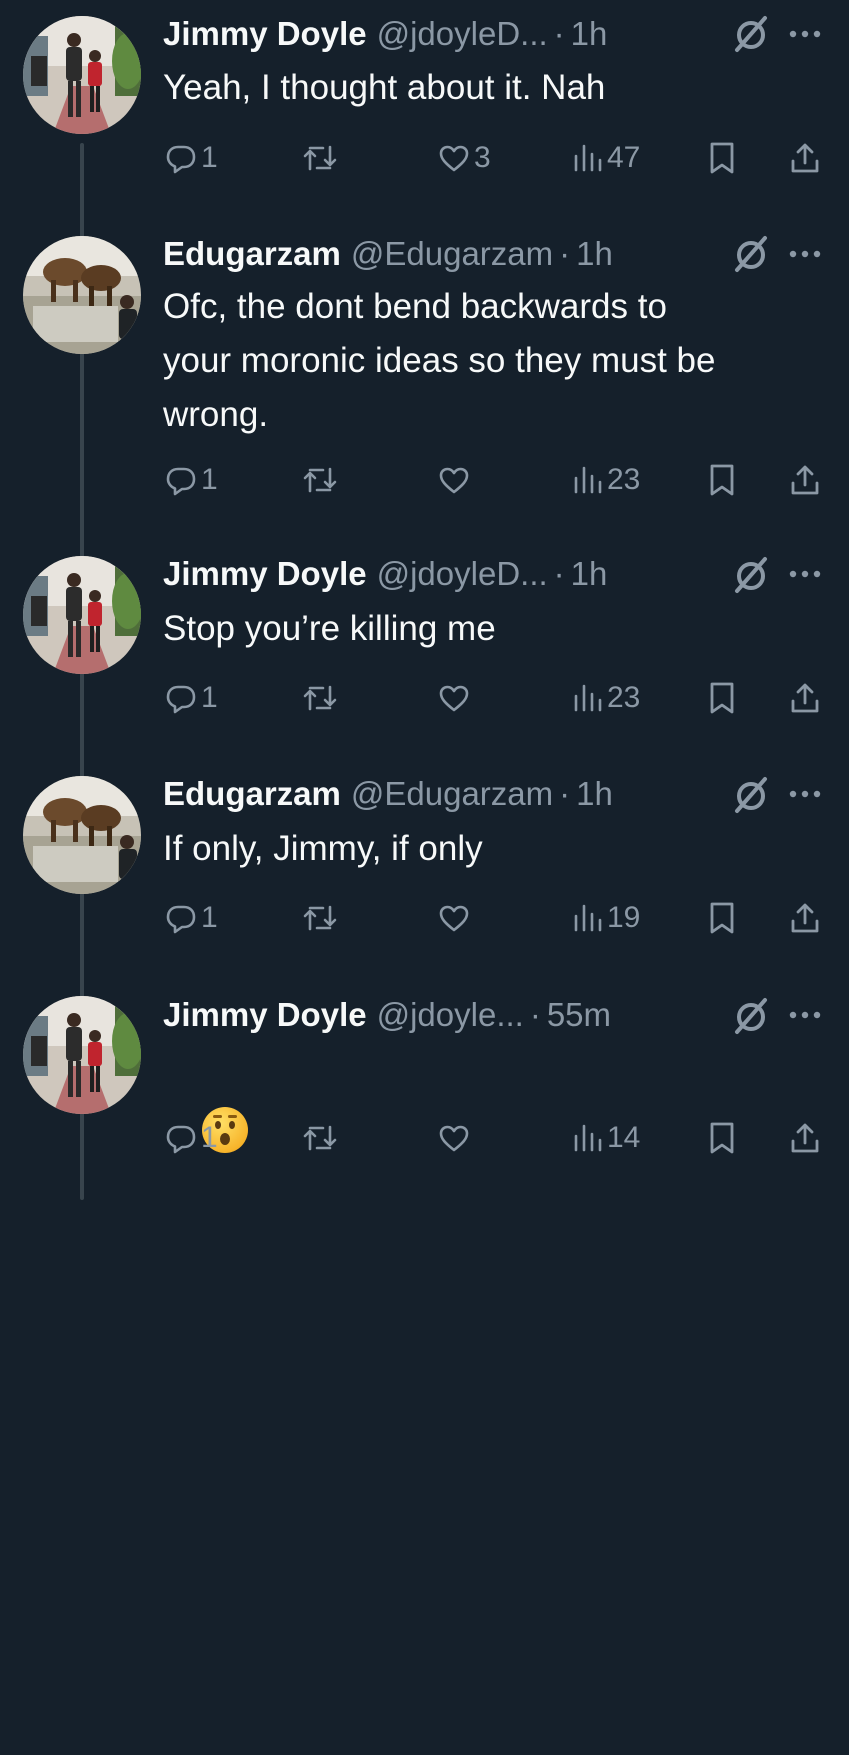 This screenshot has height=1755, width=849. What do you see at coordinates (482, 157) in the screenshot?
I see `like-count: 3` at bounding box center [482, 157].